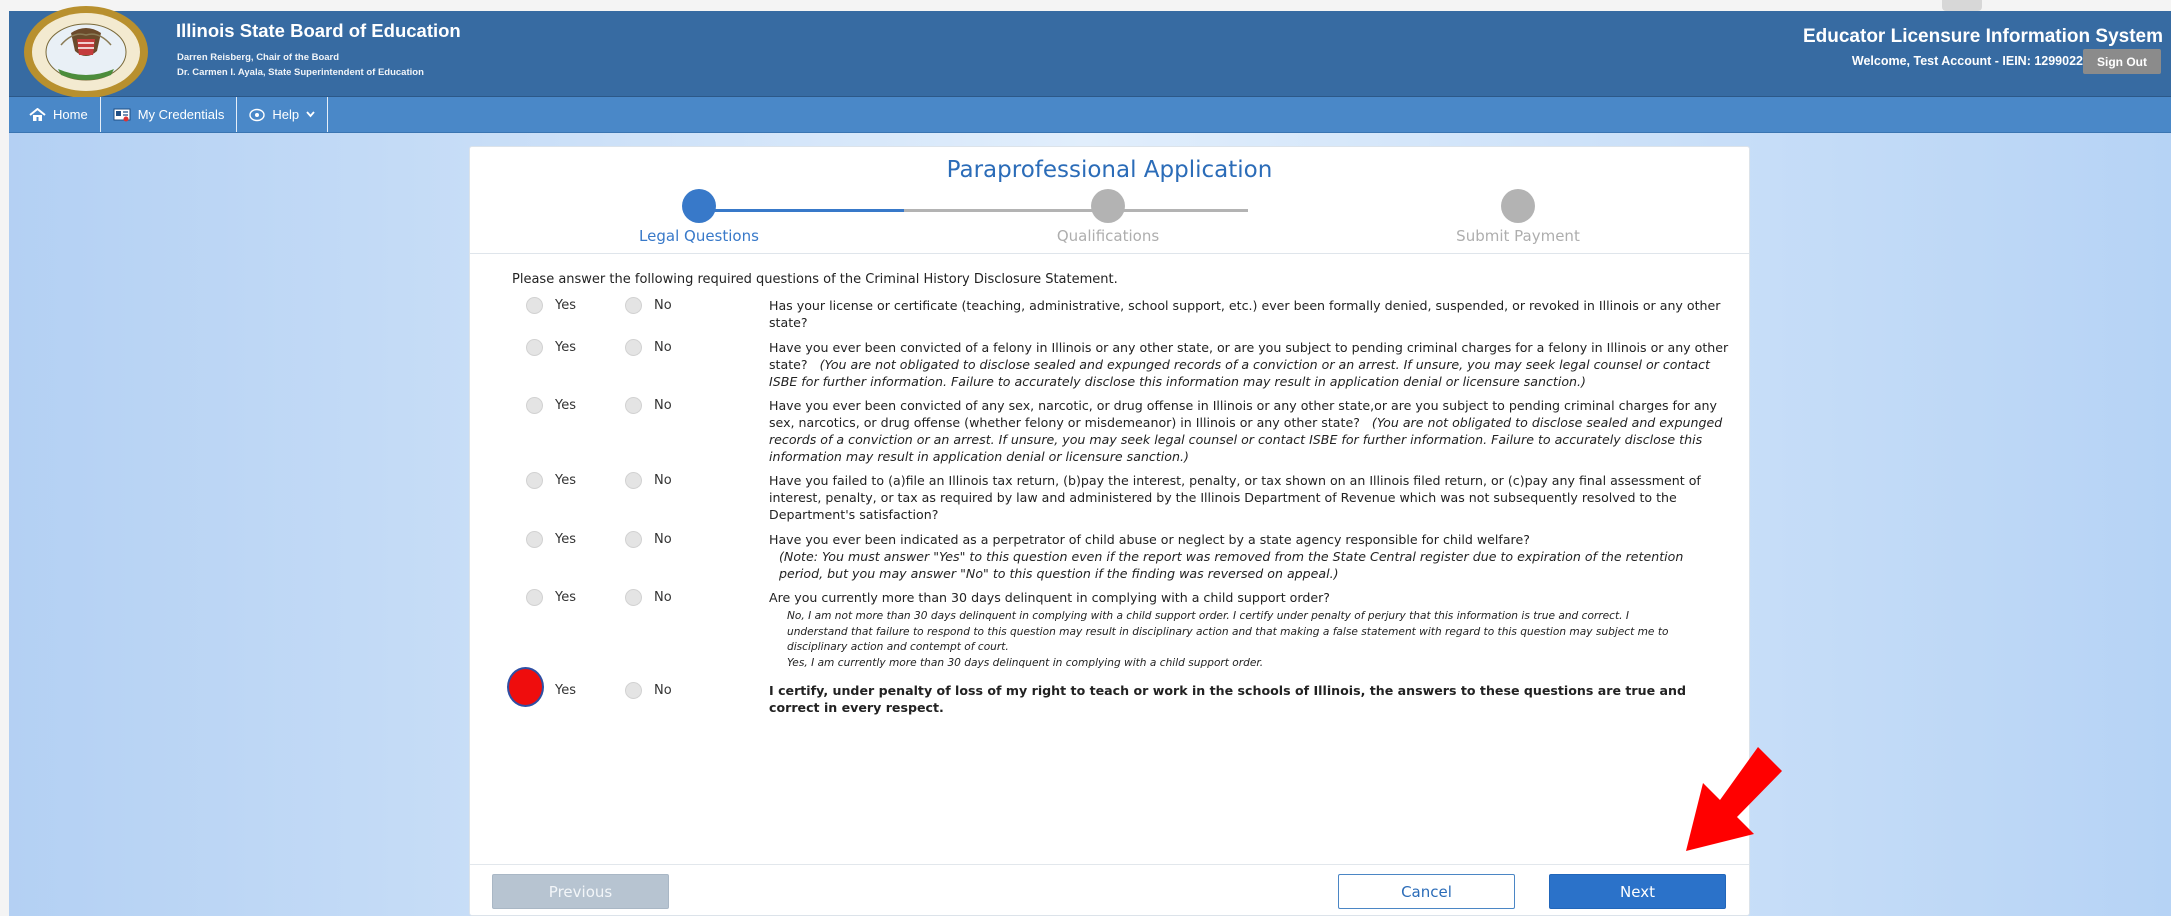 The image size is (2171, 916). I want to click on illinois-seal-icon, so click(86, 52).